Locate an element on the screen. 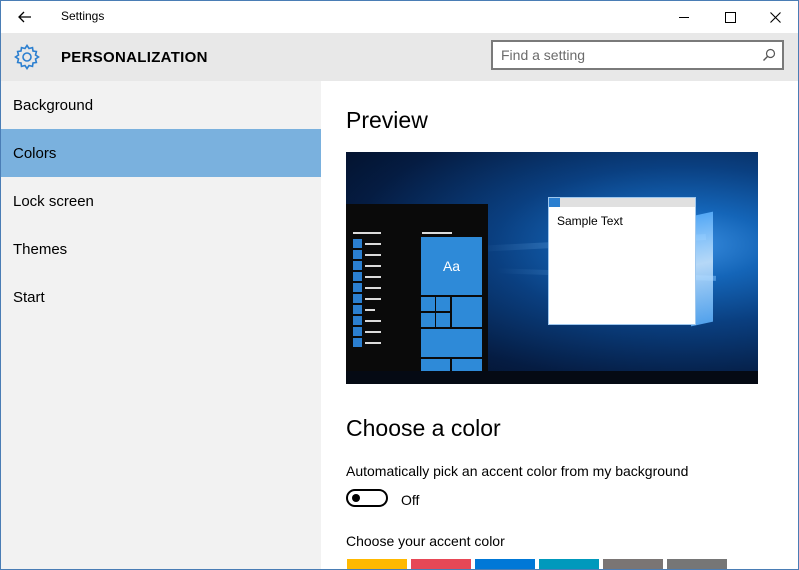  sidebar-item-label: Start is located at coordinates (29, 297).